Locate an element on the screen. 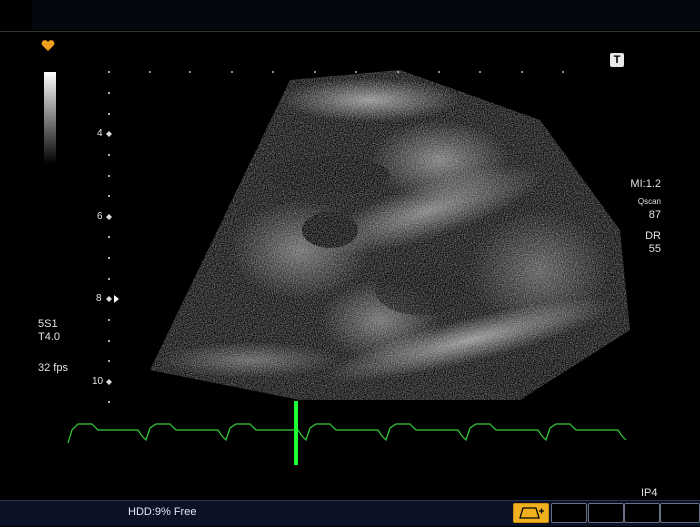 This screenshot has height=527, width=700. preset-label: IP4 is located at coordinates (649, 493).